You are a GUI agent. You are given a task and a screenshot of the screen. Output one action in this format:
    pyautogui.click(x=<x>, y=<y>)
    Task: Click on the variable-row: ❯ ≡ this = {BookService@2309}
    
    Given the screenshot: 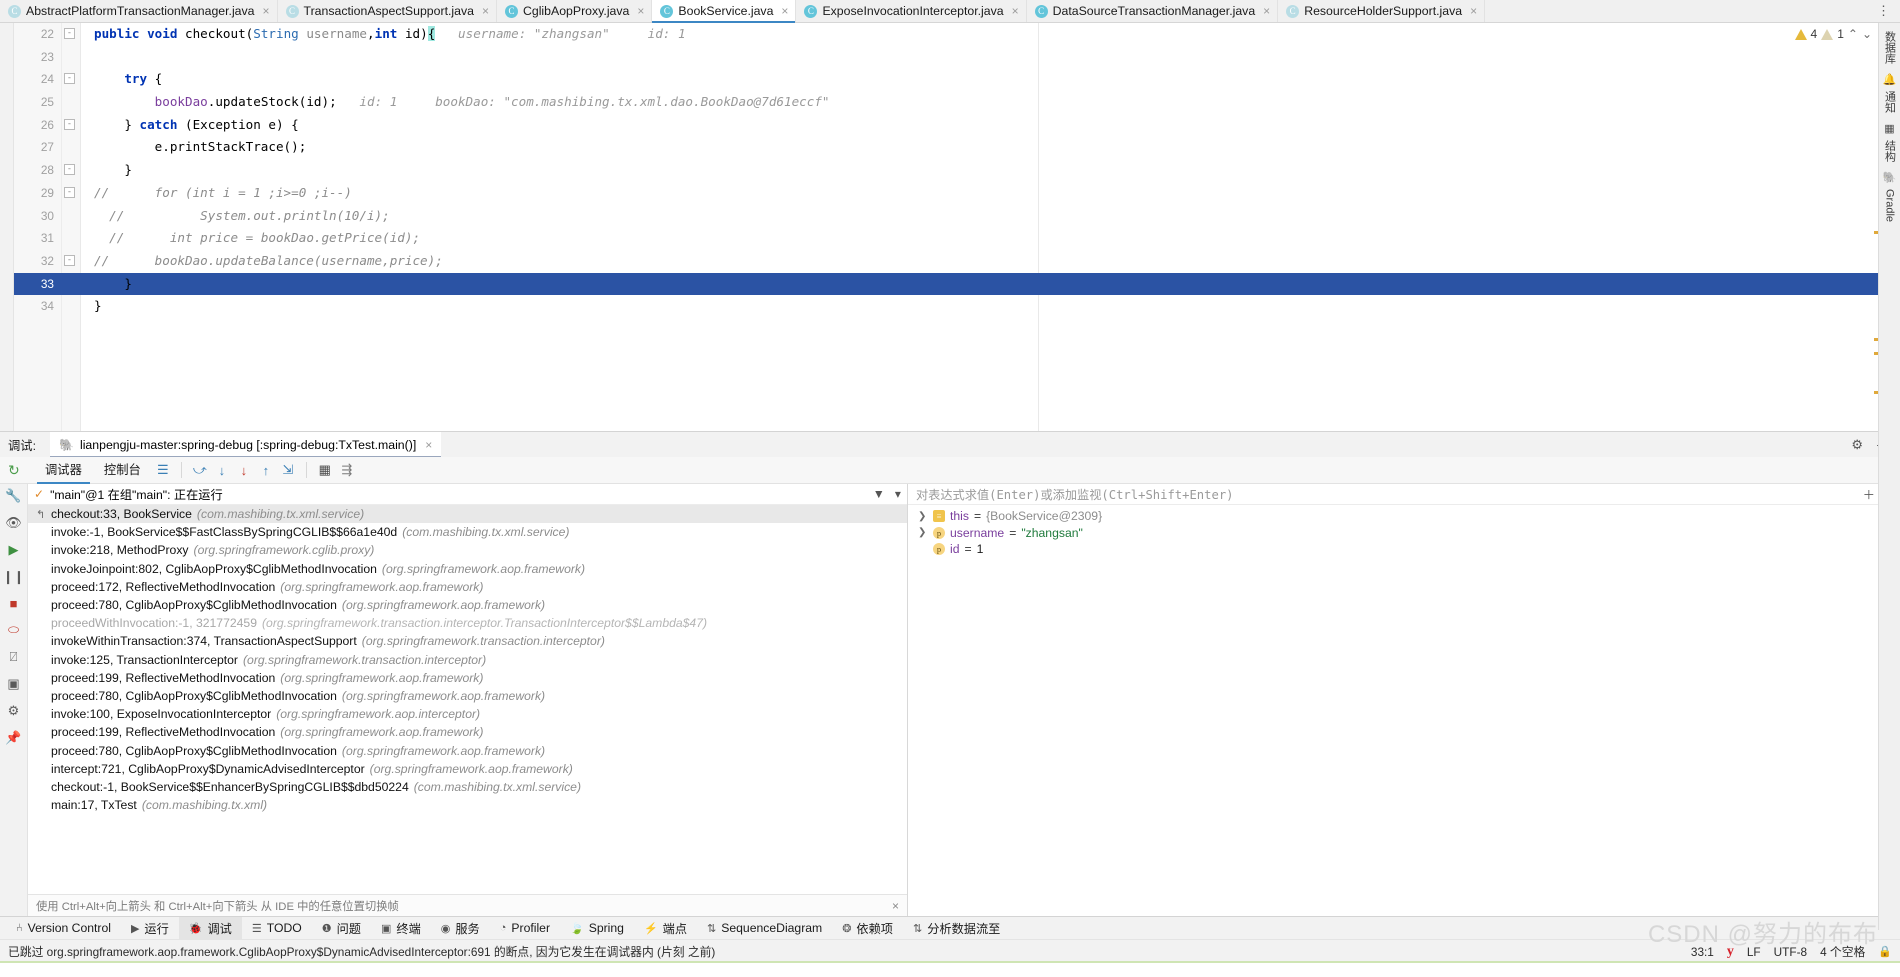 What is the action you would take?
    pyautogui.click(x=1404, y=516)
    